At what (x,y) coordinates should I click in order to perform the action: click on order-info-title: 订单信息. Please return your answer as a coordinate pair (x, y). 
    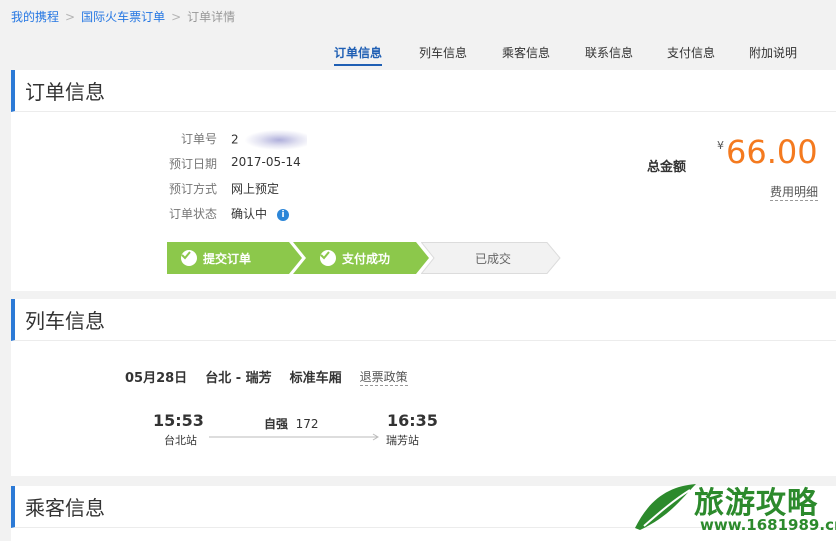
    Looking at the image, I should click on (423, 91).